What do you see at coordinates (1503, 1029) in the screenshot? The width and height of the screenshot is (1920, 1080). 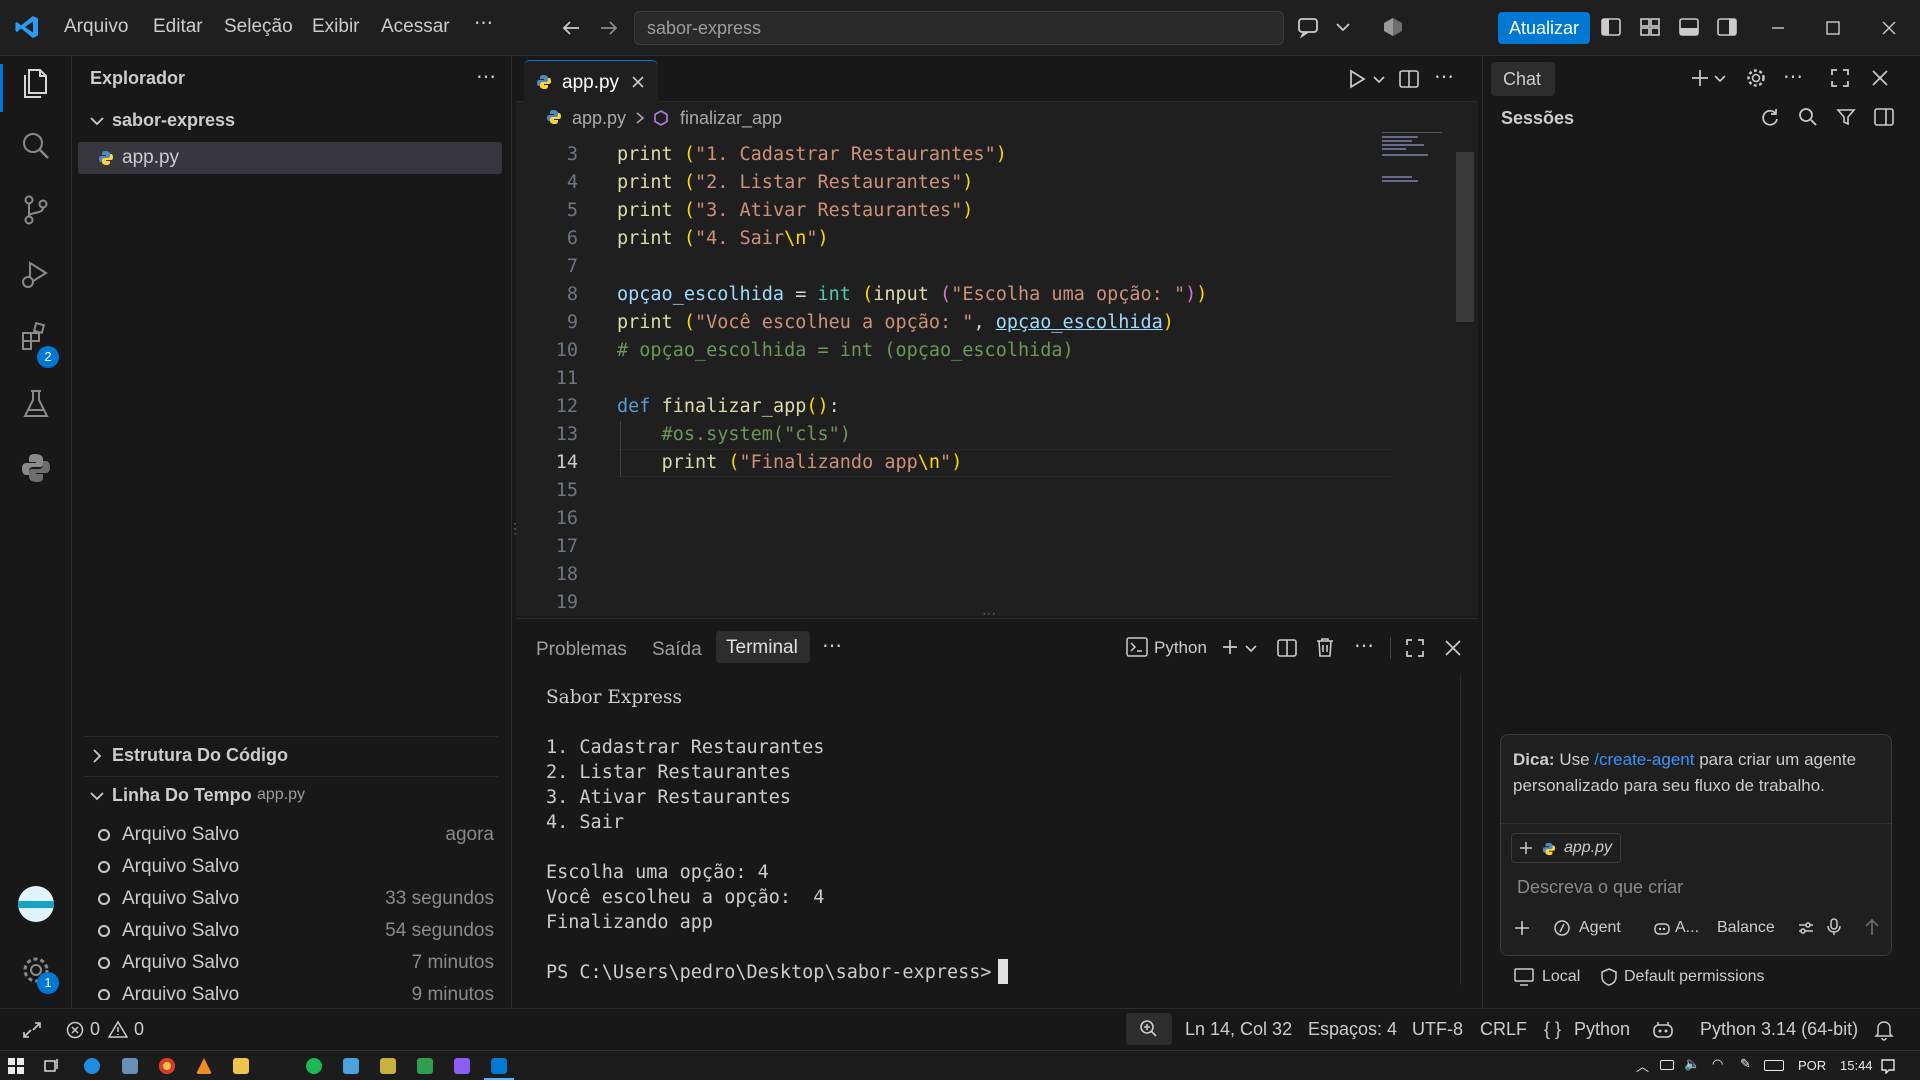 I see `line-ending: CRLF` at bounding box center [1503, 1029].